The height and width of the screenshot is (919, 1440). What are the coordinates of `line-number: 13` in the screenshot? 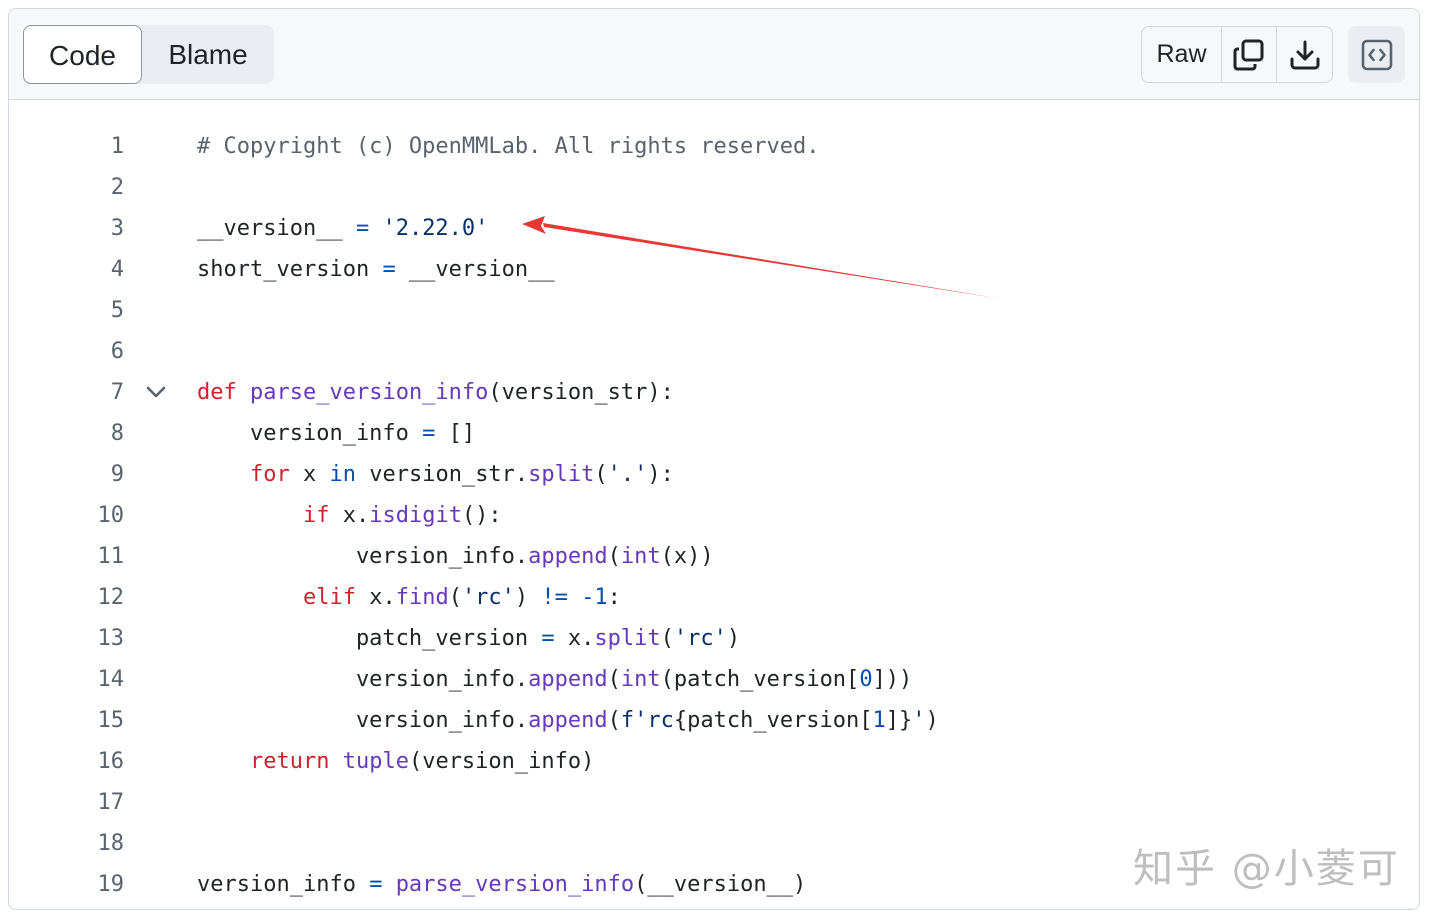 It's located at (67, 638).